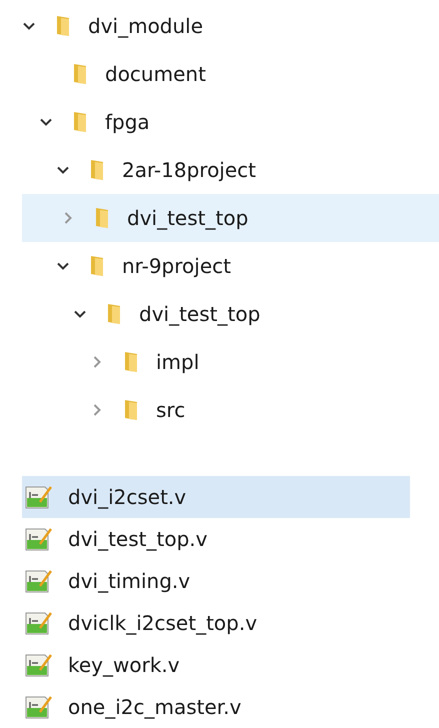 This screenshot has height=728, width=439. What do you see at coordinates (219, 362) in the screenshot?
I see `tree-item: impl` at bounding box center [219, 362].